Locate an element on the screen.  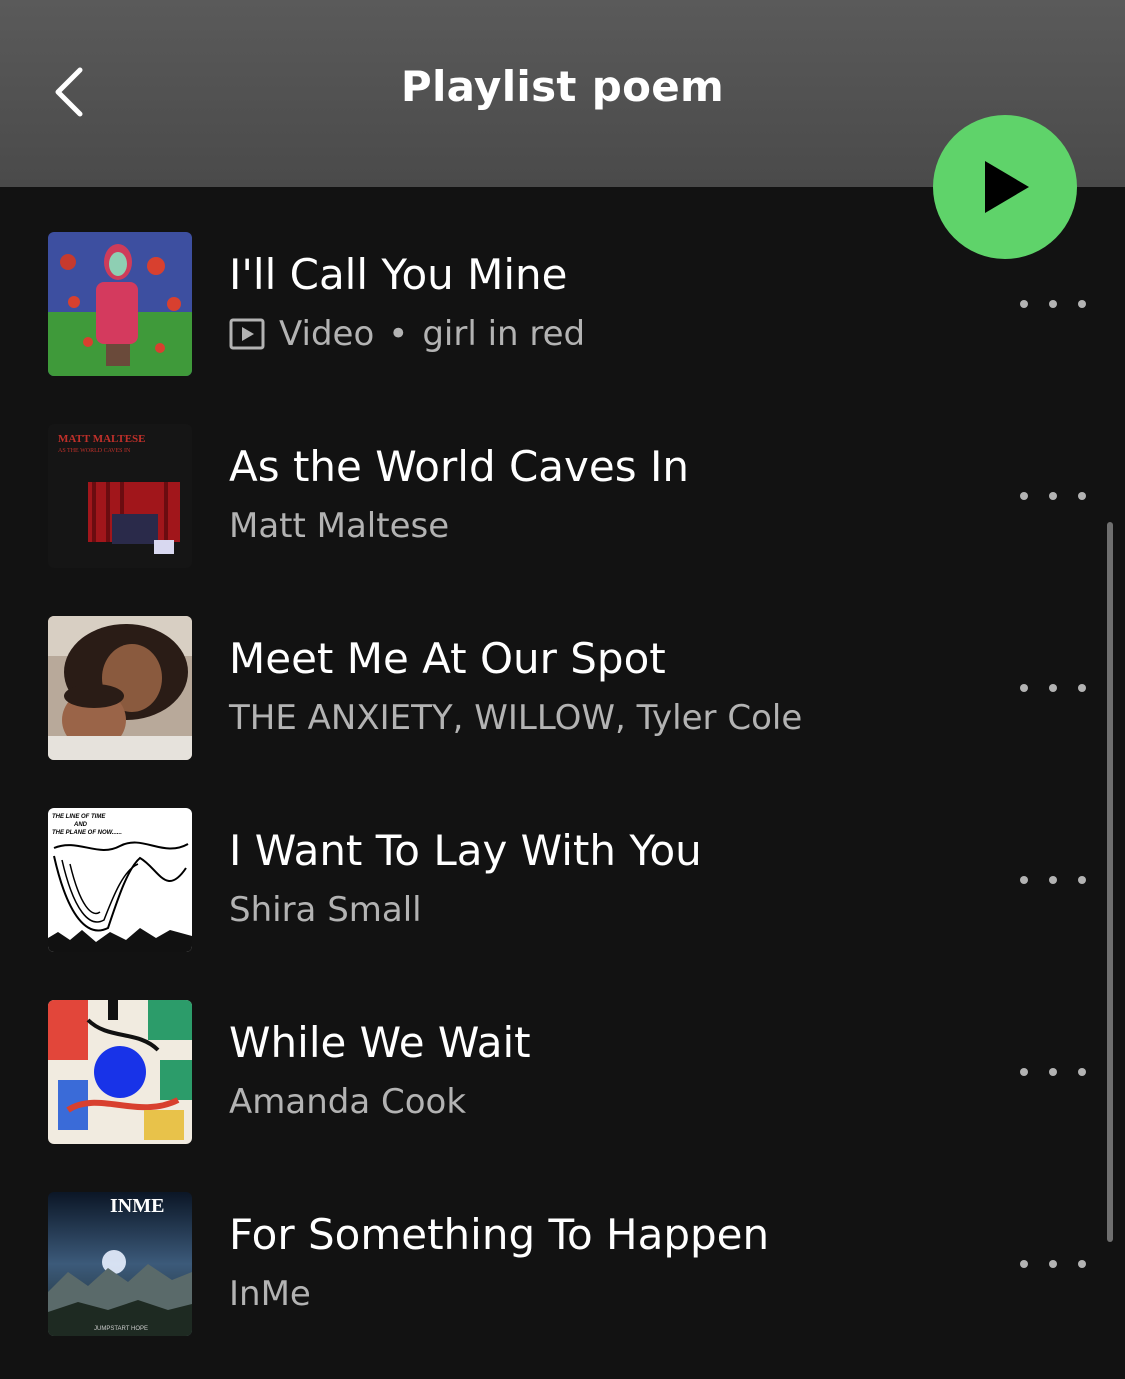
cover-text: MATT MALTESE is located at coordinates (102, 439).